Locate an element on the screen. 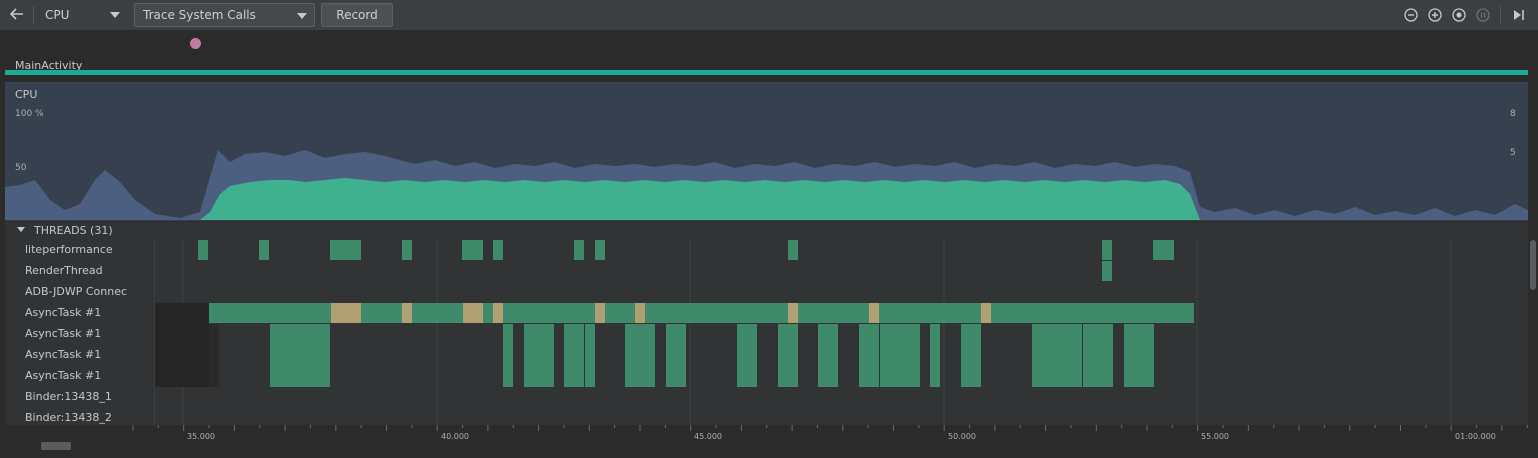  pause-icon is located at coordinates (1482, 14).